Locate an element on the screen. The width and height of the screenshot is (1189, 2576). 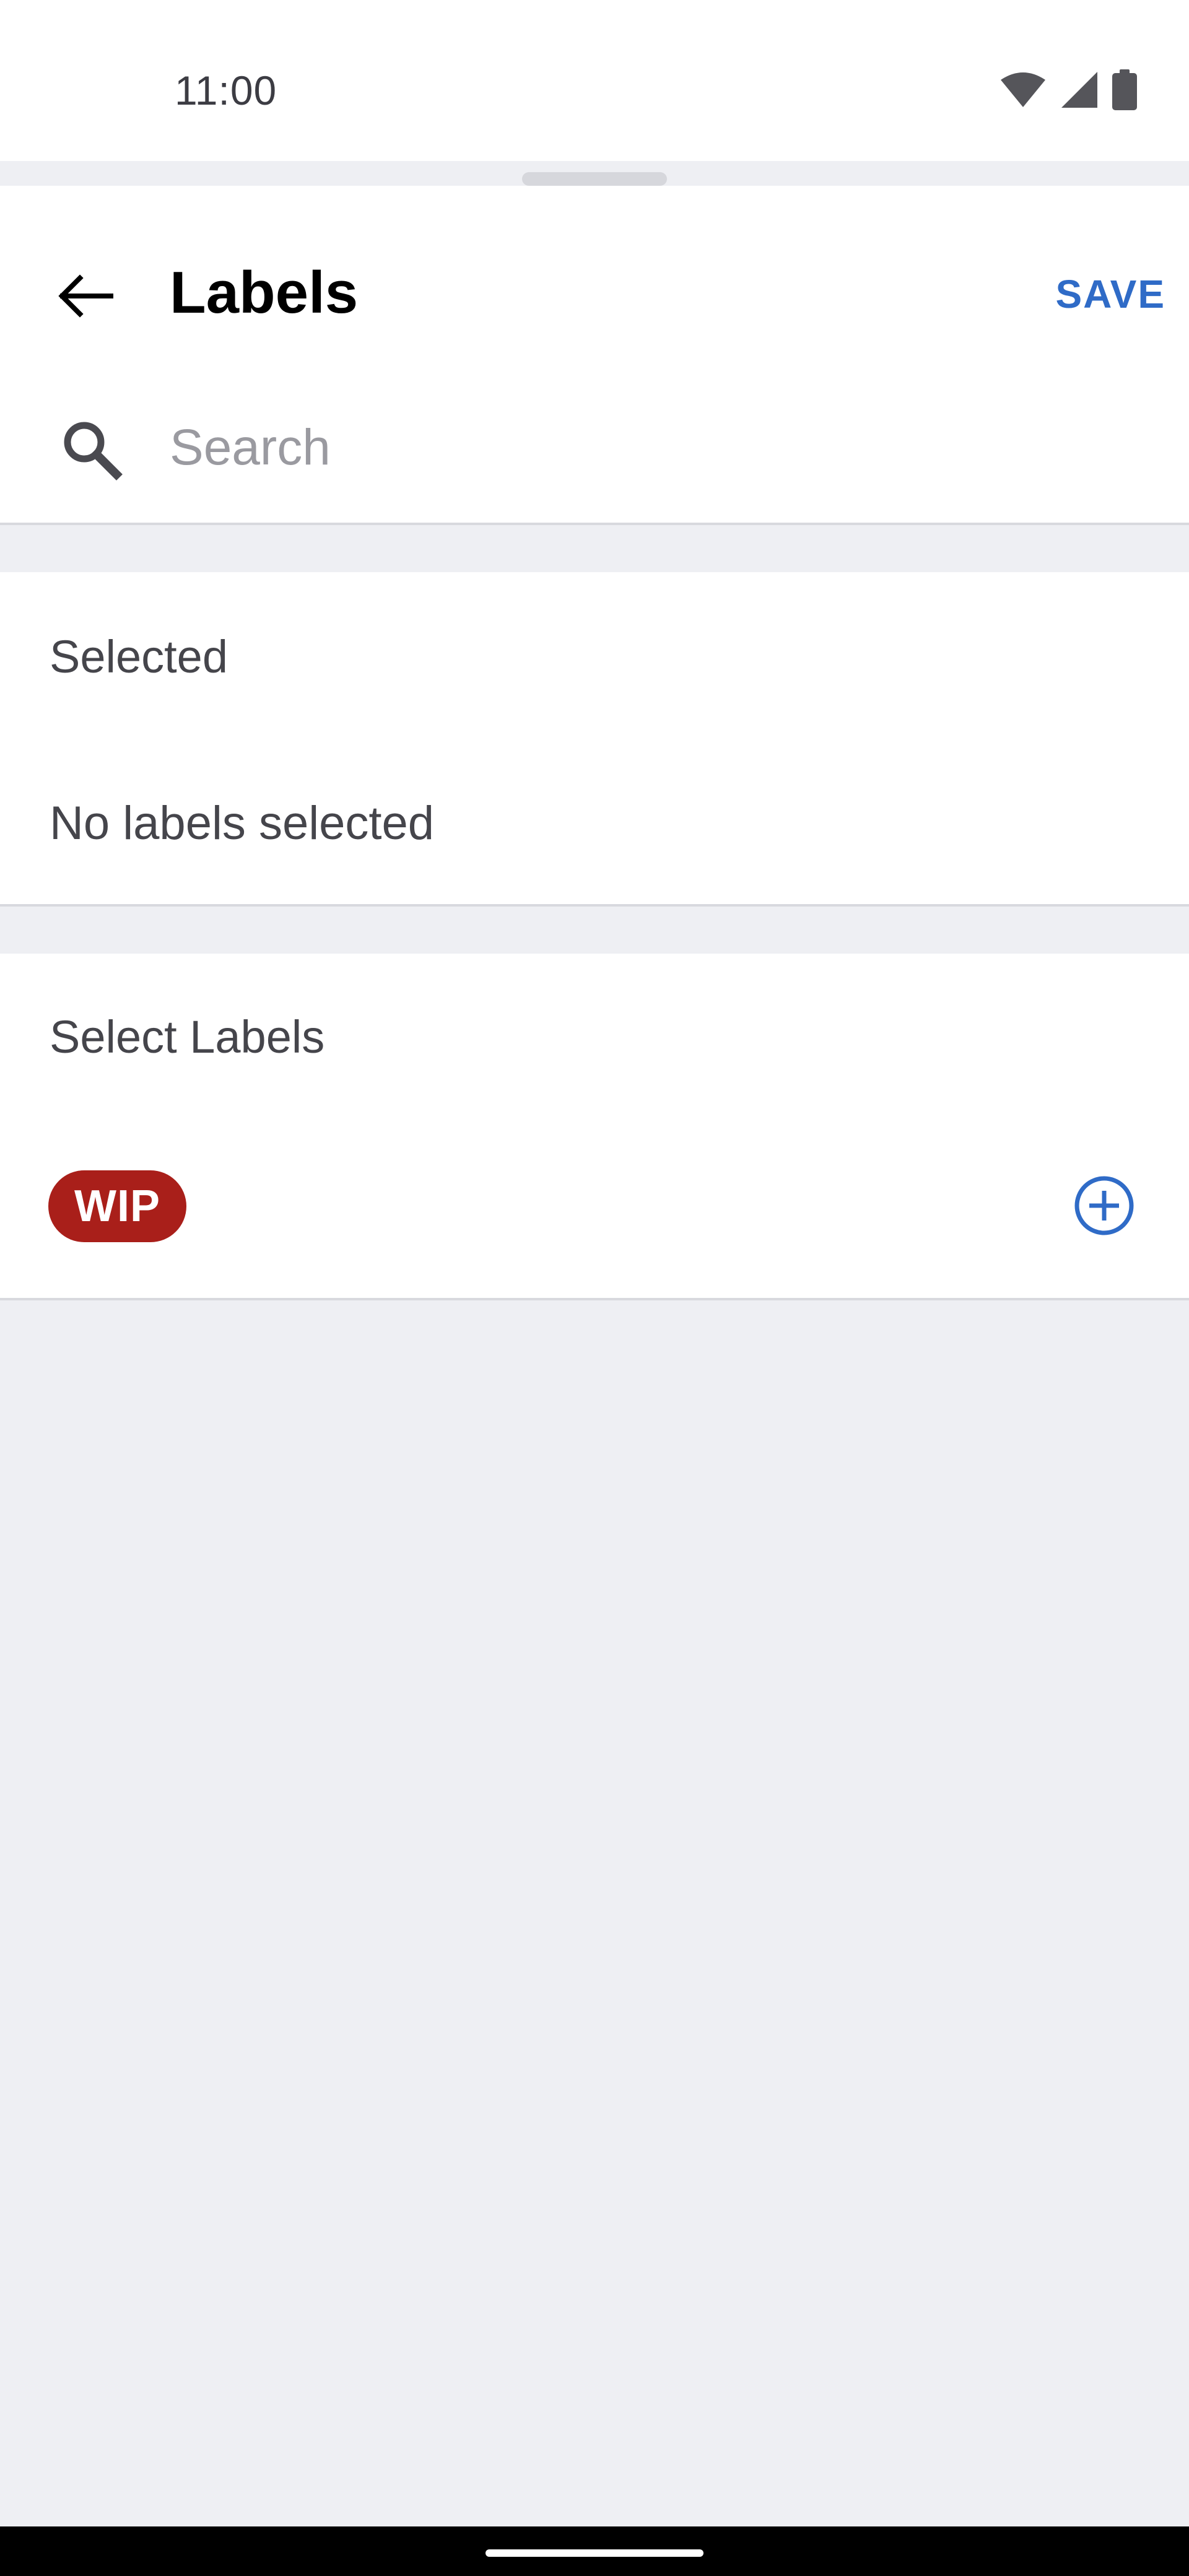
status-icons is located at coordinates (1068, 91).